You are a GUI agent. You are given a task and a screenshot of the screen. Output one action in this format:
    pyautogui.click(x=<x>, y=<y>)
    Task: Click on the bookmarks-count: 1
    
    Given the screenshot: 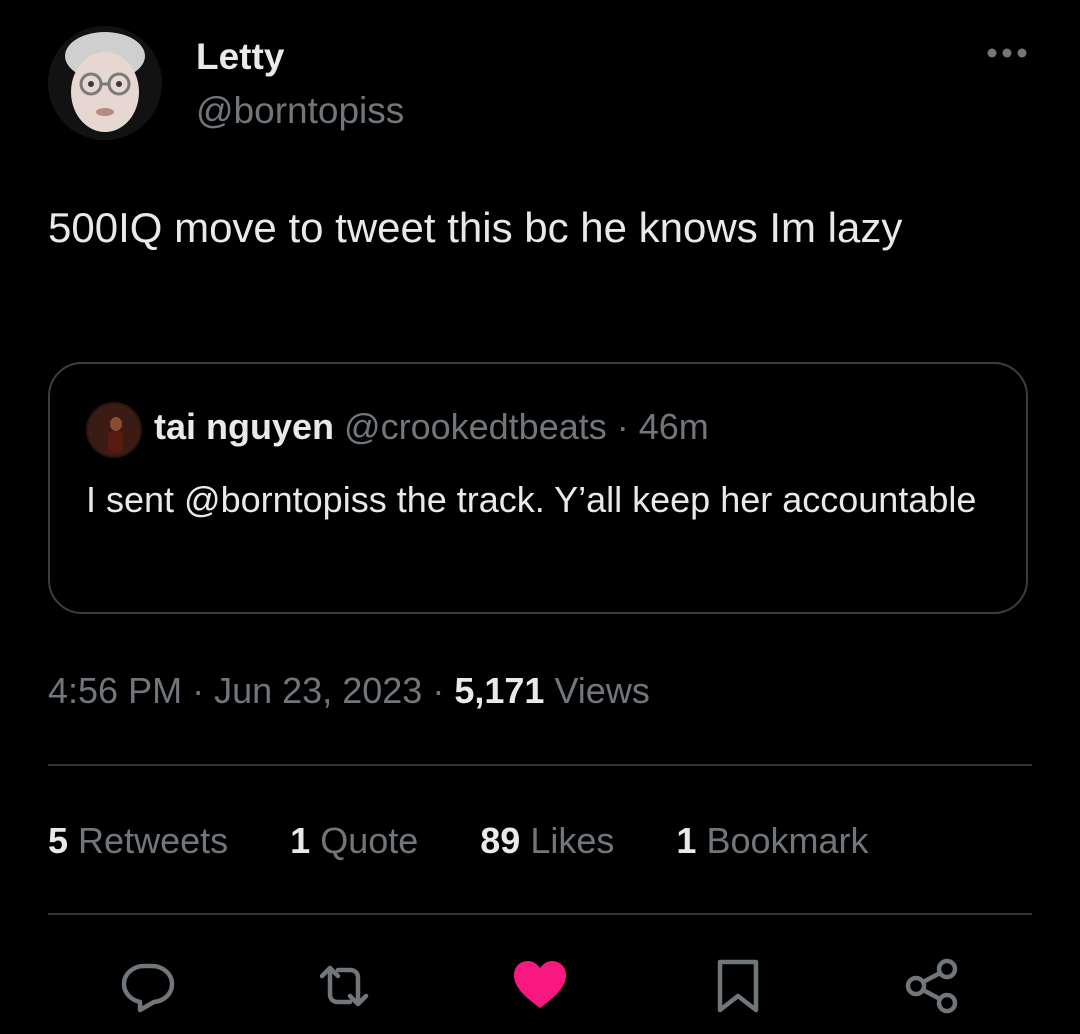 What is the action you would take?
    pyautogui.click(x=686, y=840)
    